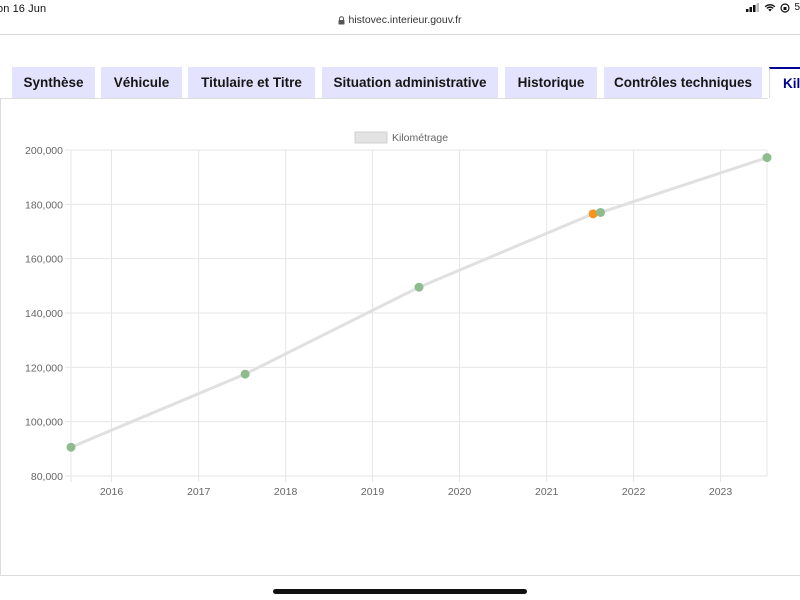 This screenshot has height=600, width=800. Describe the element at coordinates (753, 7) in the screenshot. I see `signal-icon` at that location.